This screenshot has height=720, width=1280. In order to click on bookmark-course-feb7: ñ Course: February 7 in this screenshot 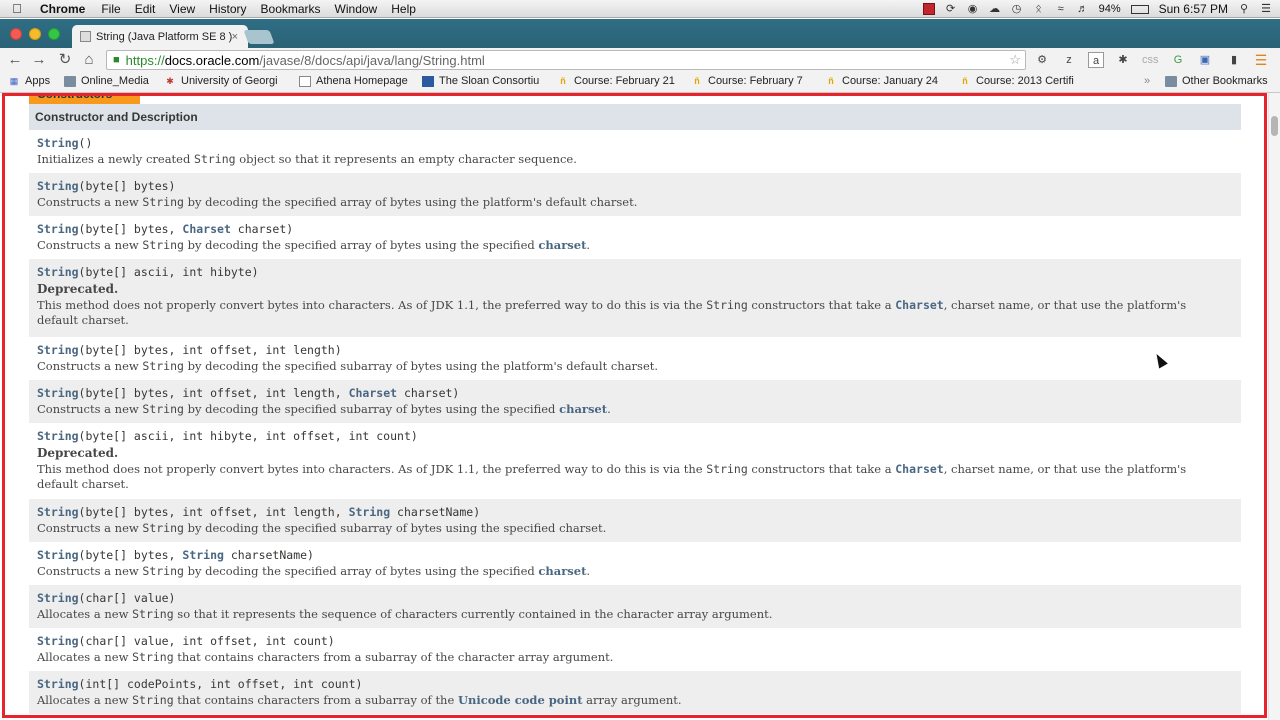, I will do `click(747, 81)`.